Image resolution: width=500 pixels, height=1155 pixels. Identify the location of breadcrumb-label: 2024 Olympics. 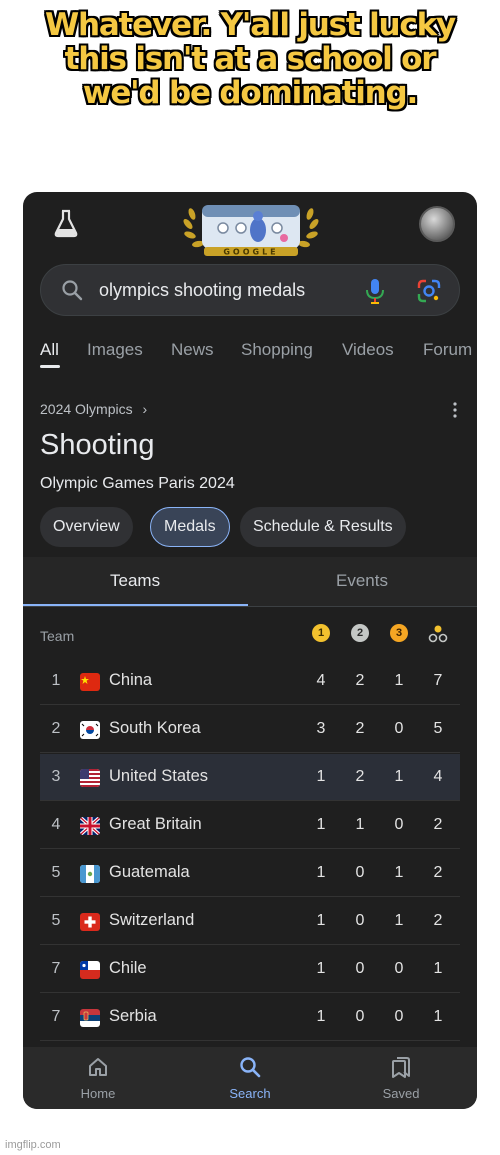
(86, 409).